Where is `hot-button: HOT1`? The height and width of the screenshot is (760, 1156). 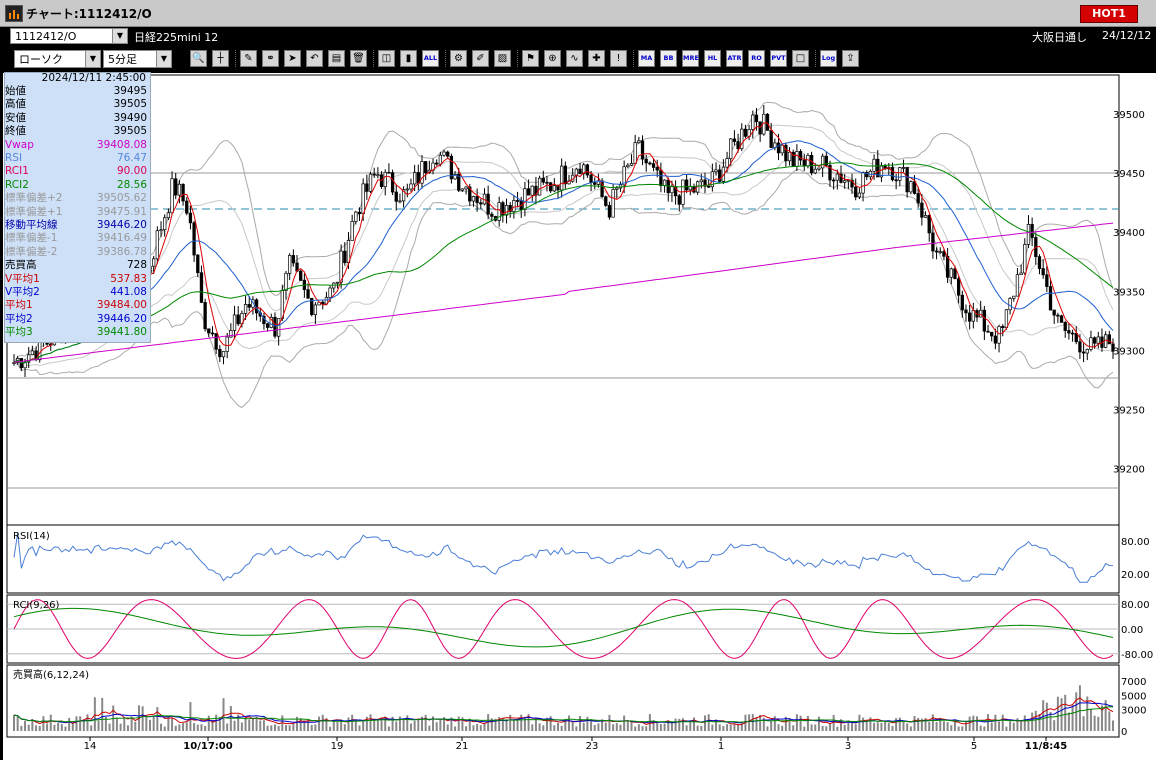 hot-button: HOT1 is located at coordinates (1109, 14).